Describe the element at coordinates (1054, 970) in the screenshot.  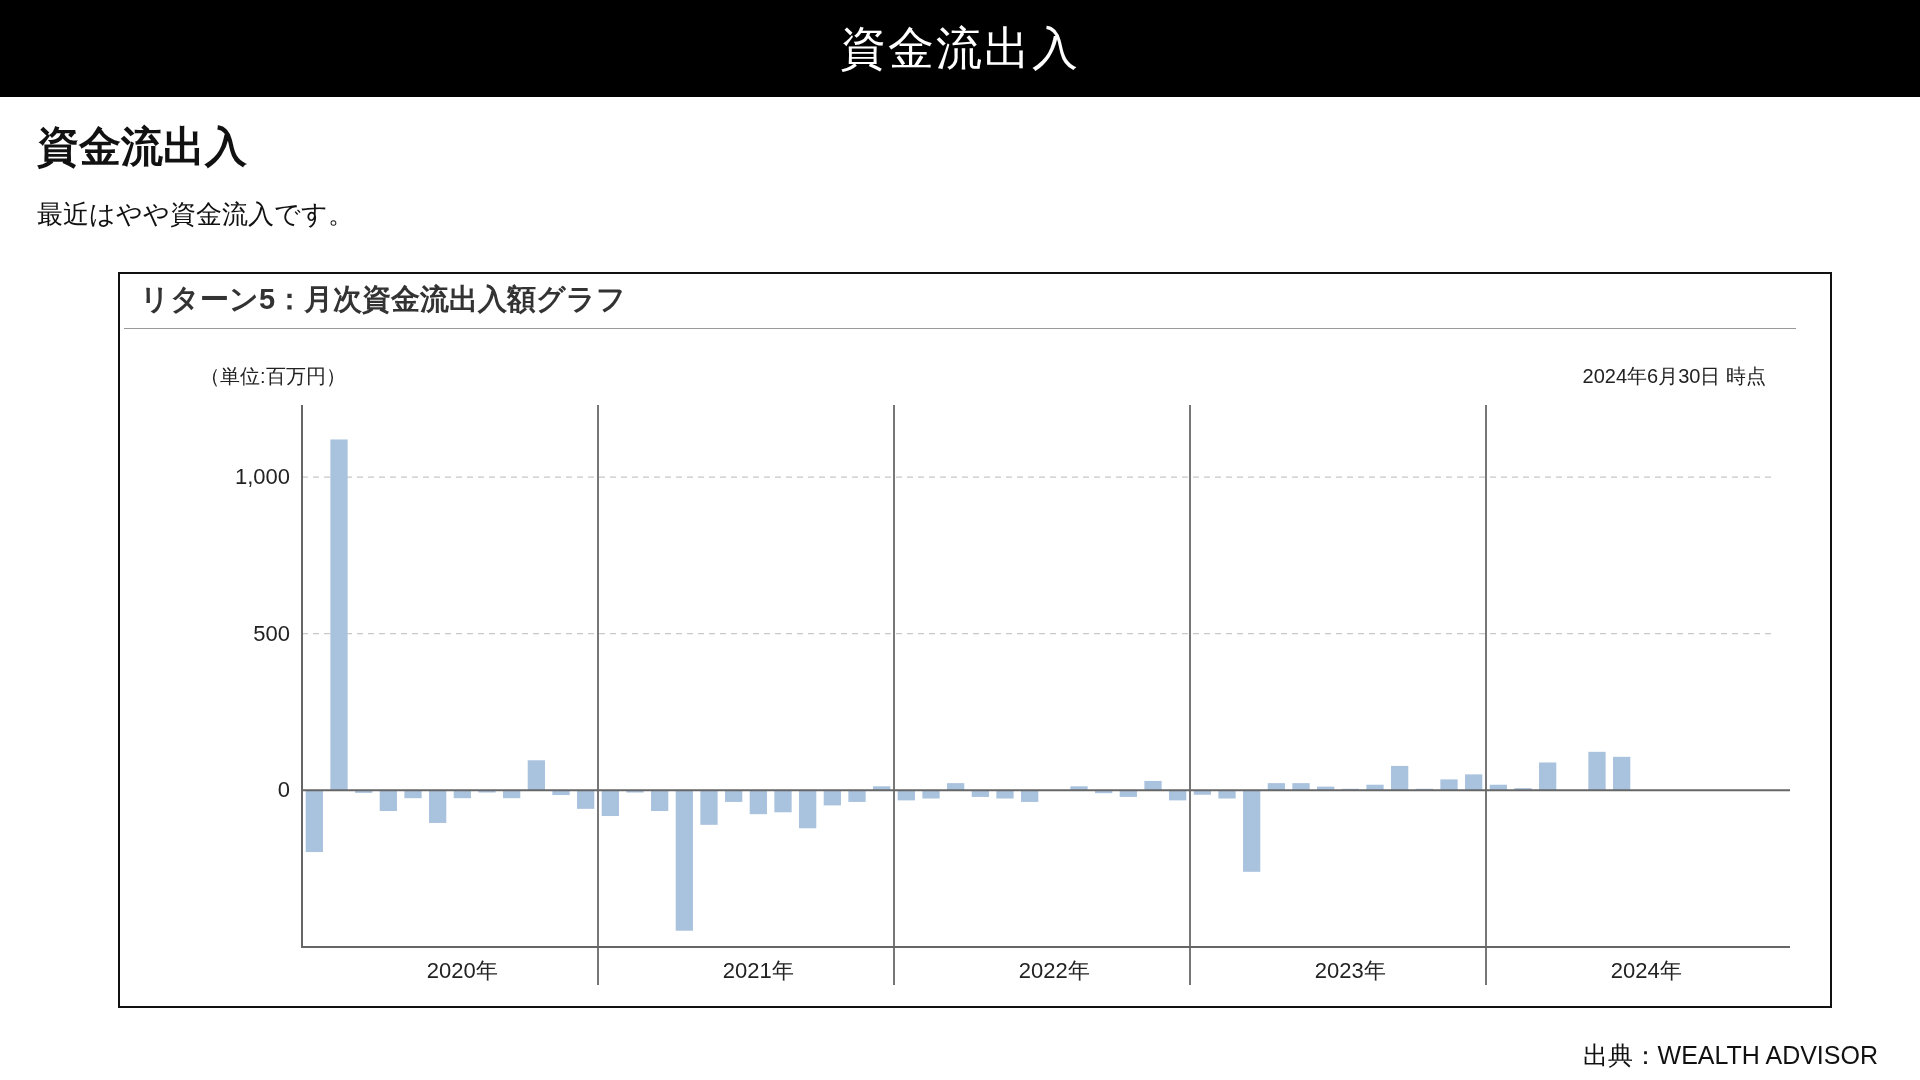
I see `x-tick-label: 2022年` at that location.